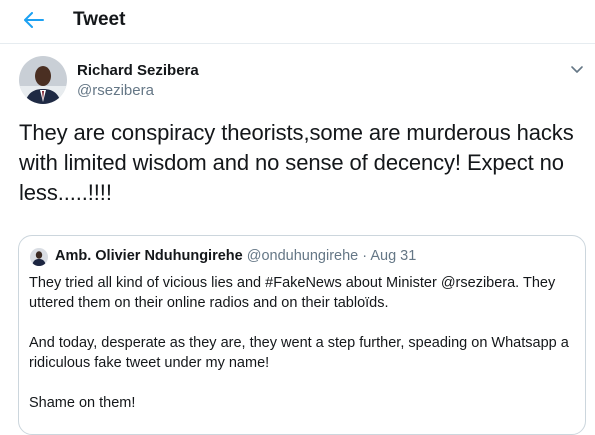 The image size is (595, 435). What do you see at coordinates (115, 90) in the screenshot?
I see `author-handle: @rsezibera` at bounding box center [115, 90].